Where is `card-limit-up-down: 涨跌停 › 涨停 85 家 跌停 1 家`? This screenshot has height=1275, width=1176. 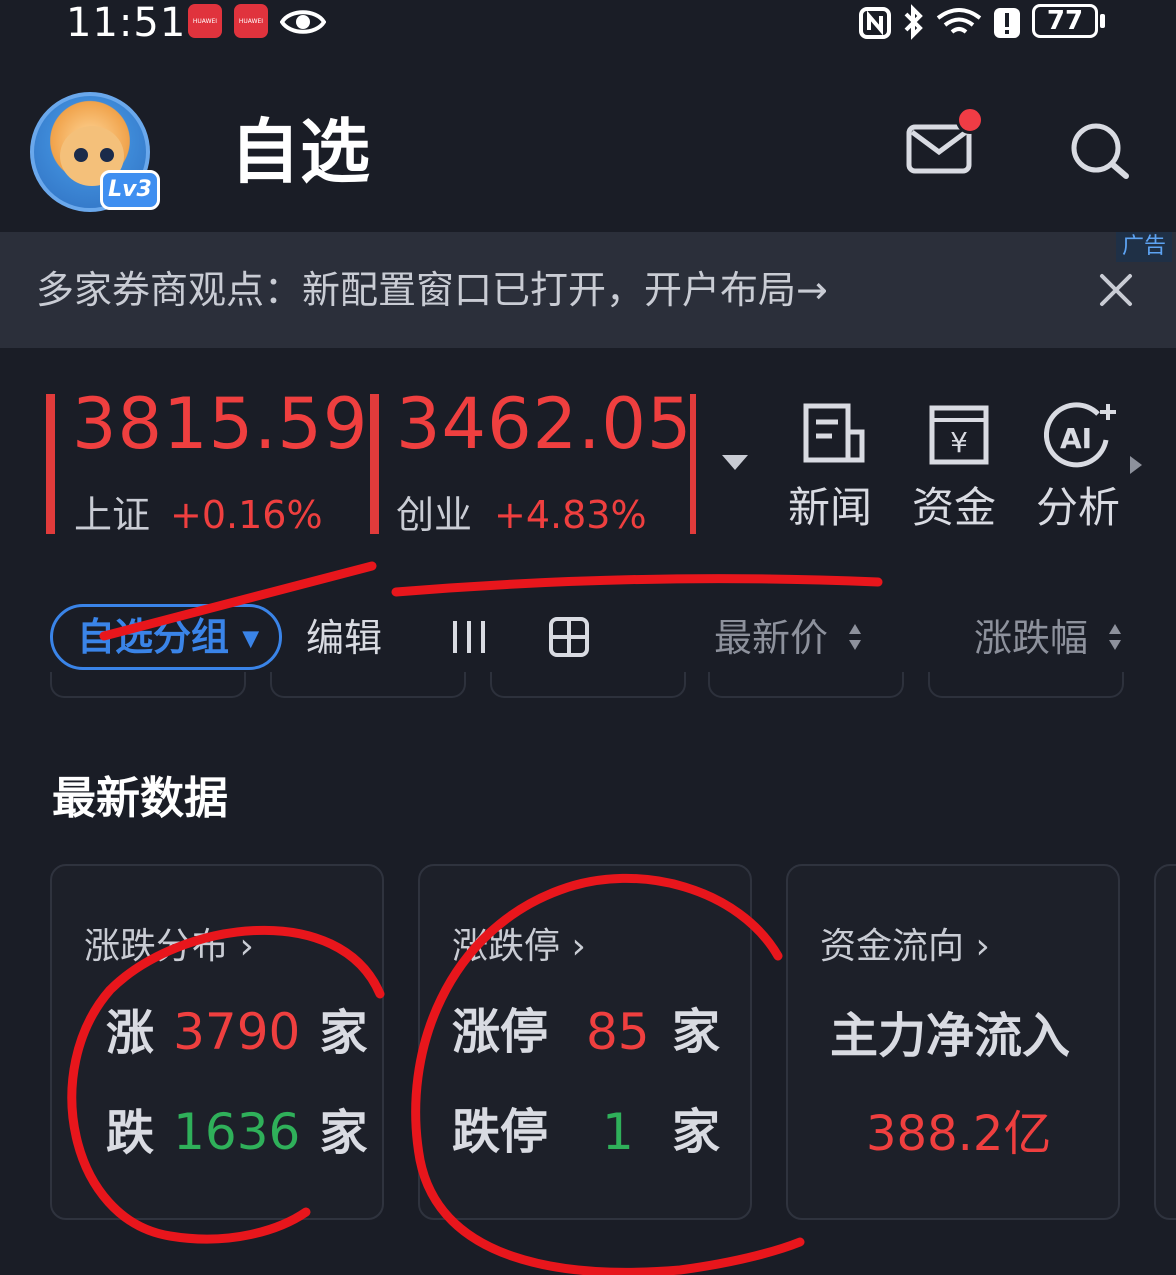 card-limit-up-down: 涨跌停 › 涨停 85 家 跌停 1 家 is located at coordinates (585, 1042).